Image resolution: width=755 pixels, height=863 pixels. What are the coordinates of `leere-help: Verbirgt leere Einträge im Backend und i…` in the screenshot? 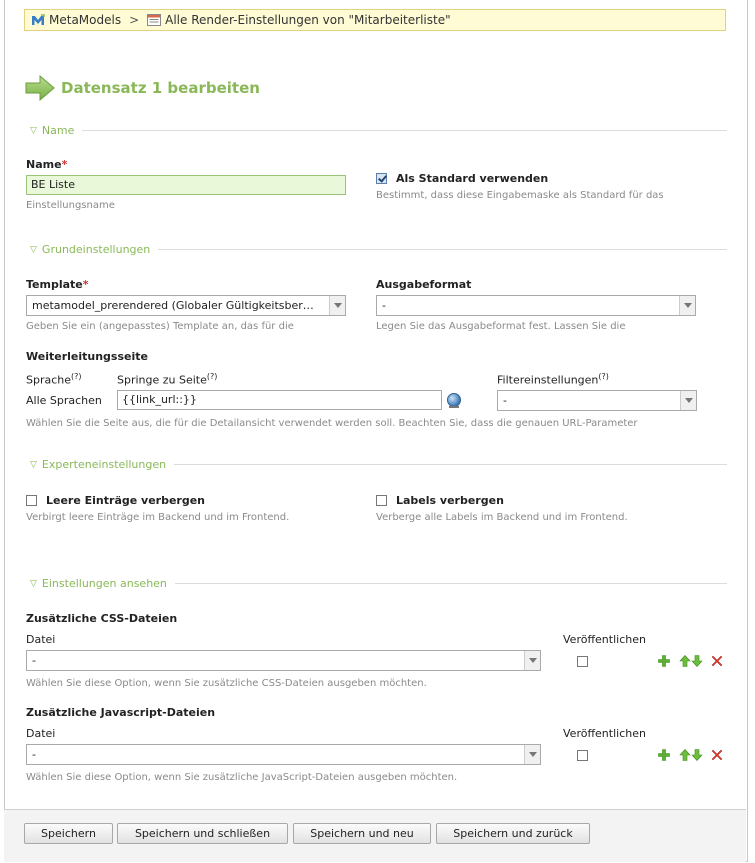 It's located at (158, 517).